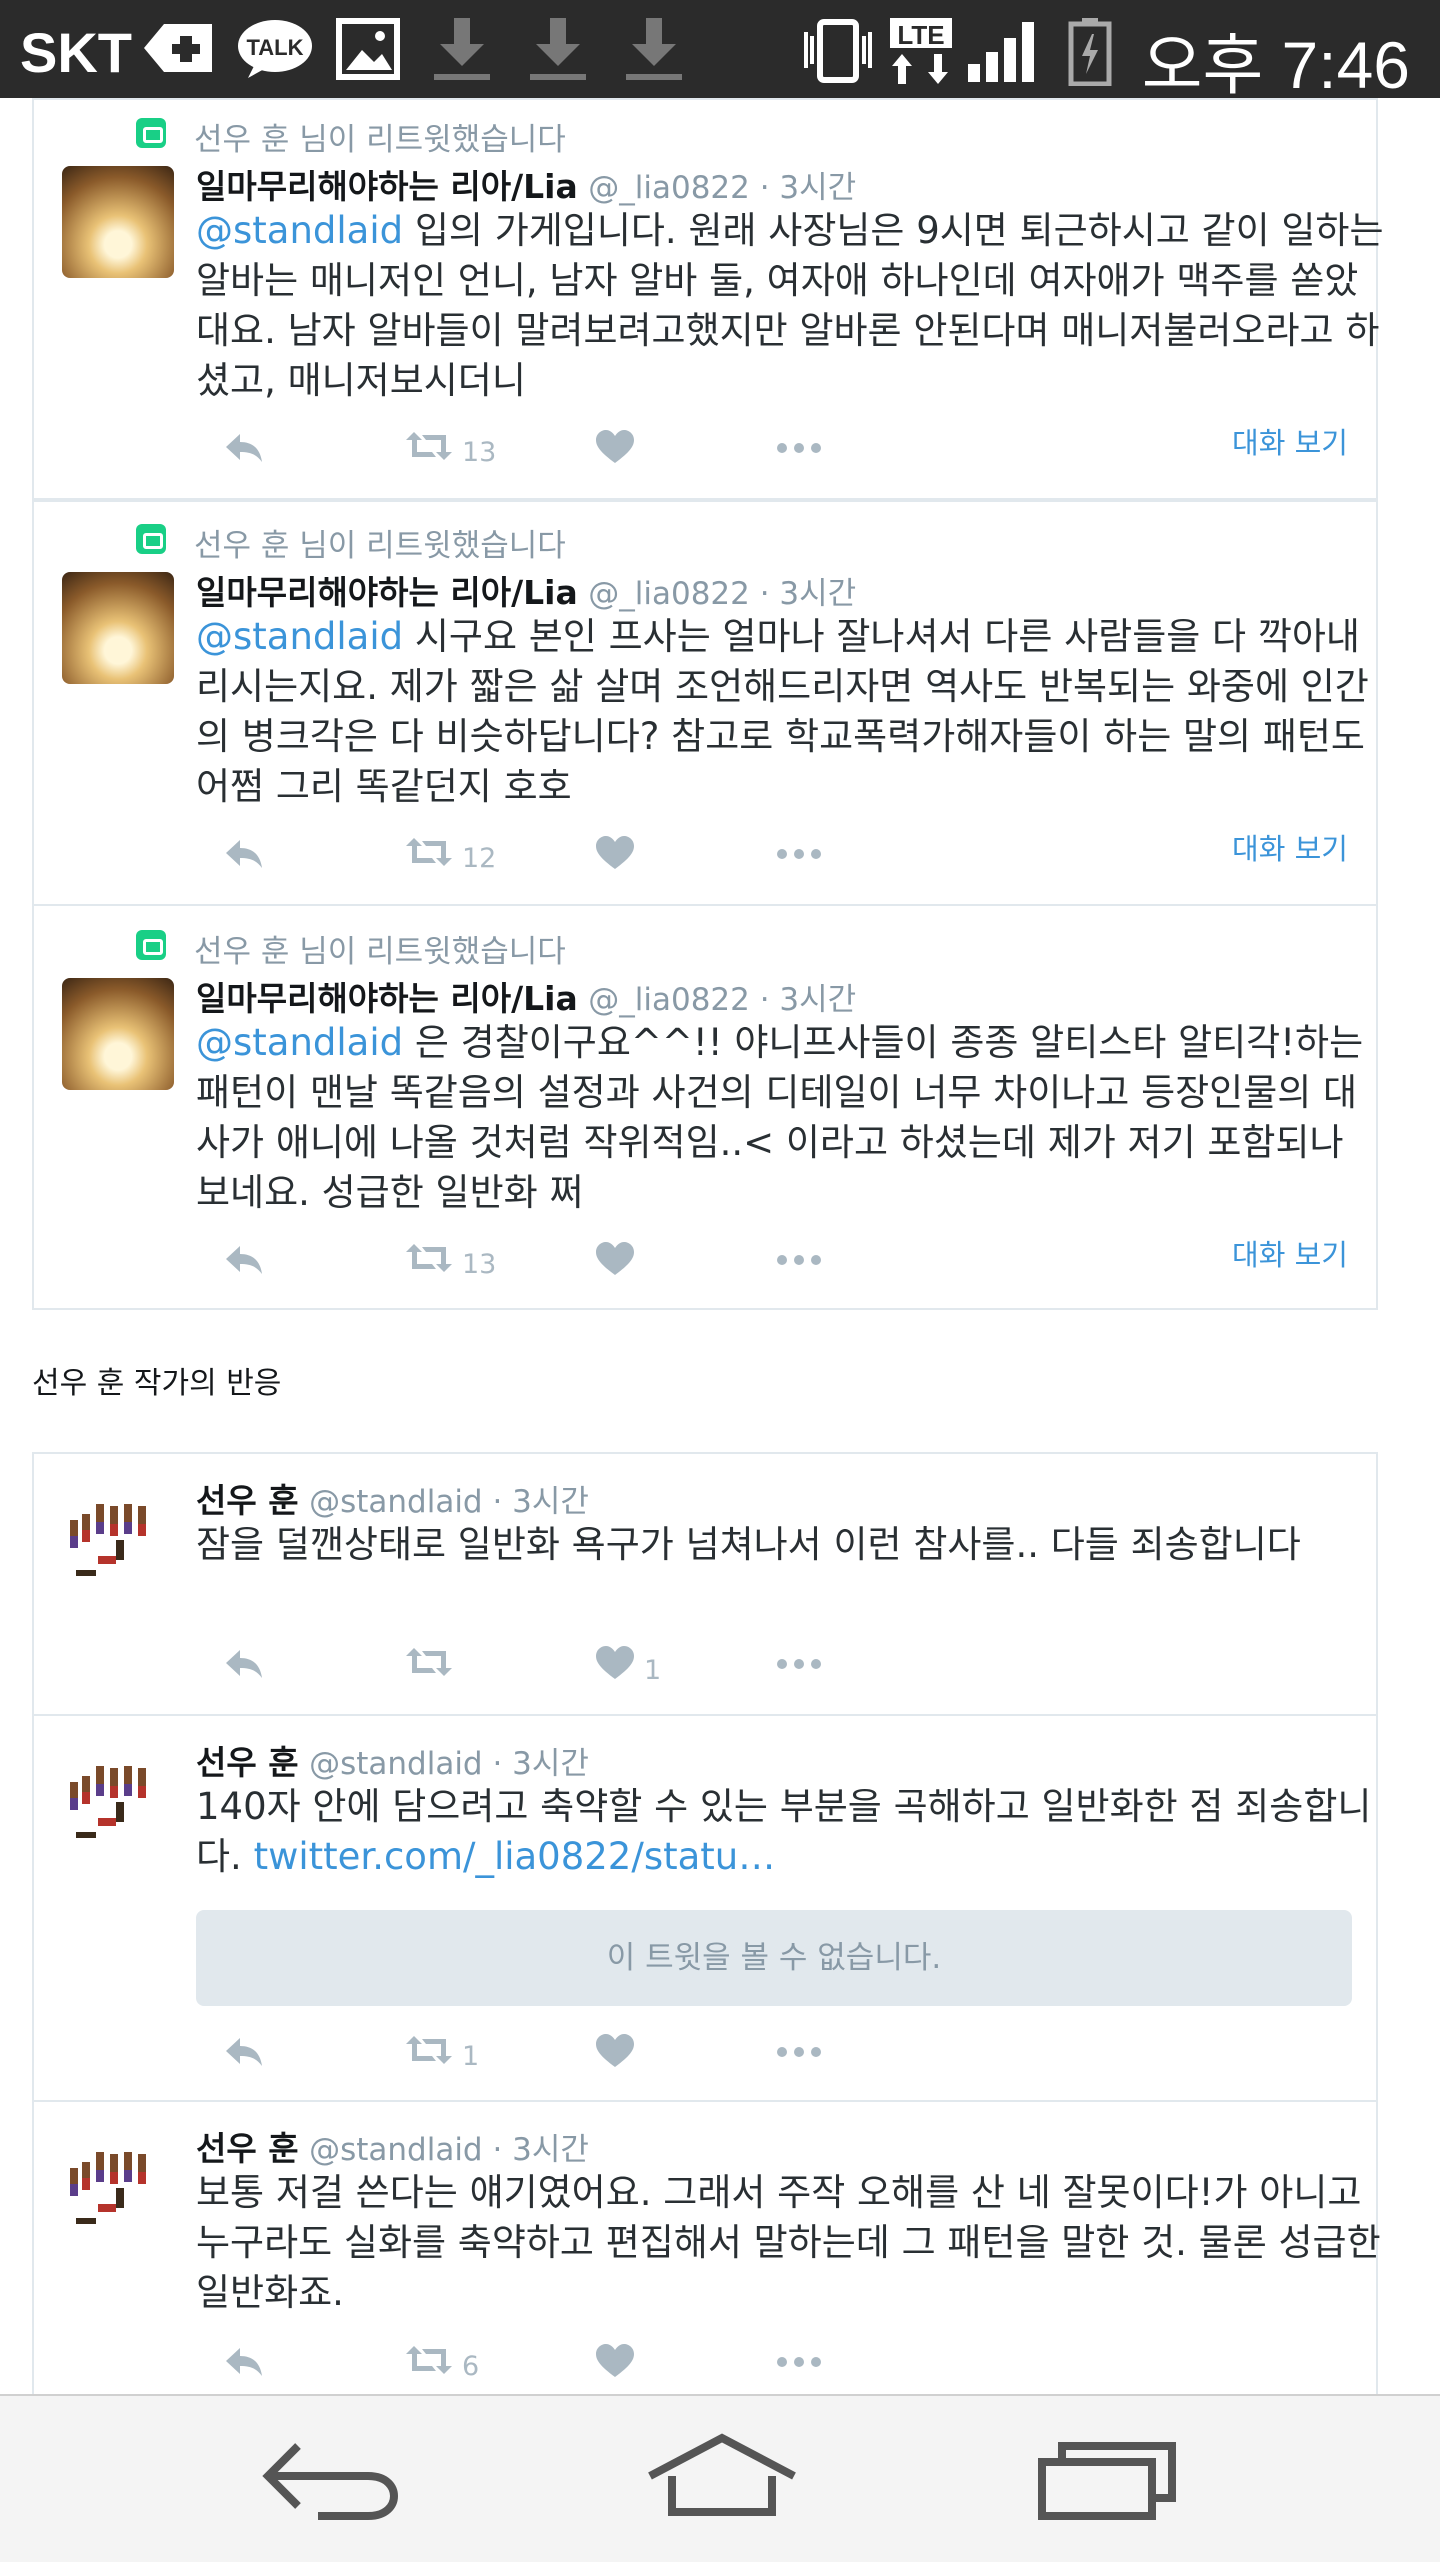  I want to click on retweet-button: 6, so click(442, 2364).